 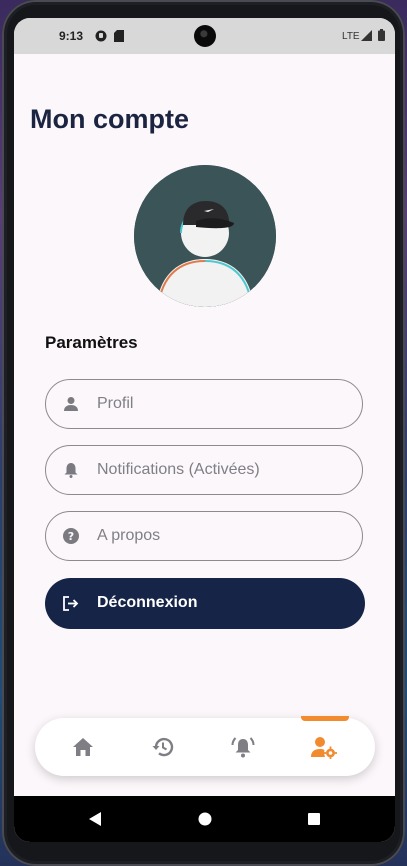 I want to click on status-bar: 9:13 LTE, so click(x=204, y=36).